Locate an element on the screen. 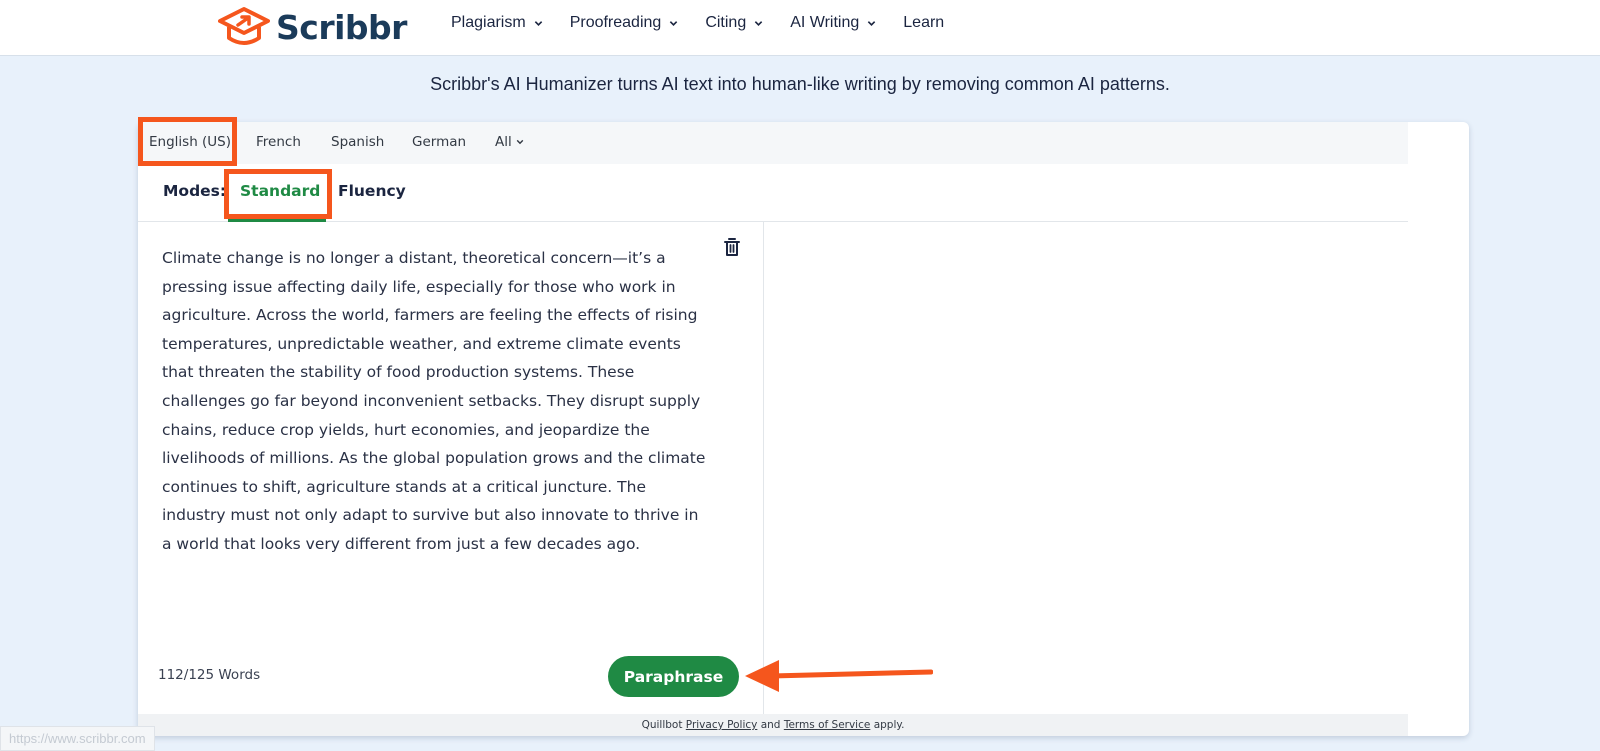 Image resolution: width=1600 pixels, height=751 pixels. footer-and: and is located at coordinates (770, 725).